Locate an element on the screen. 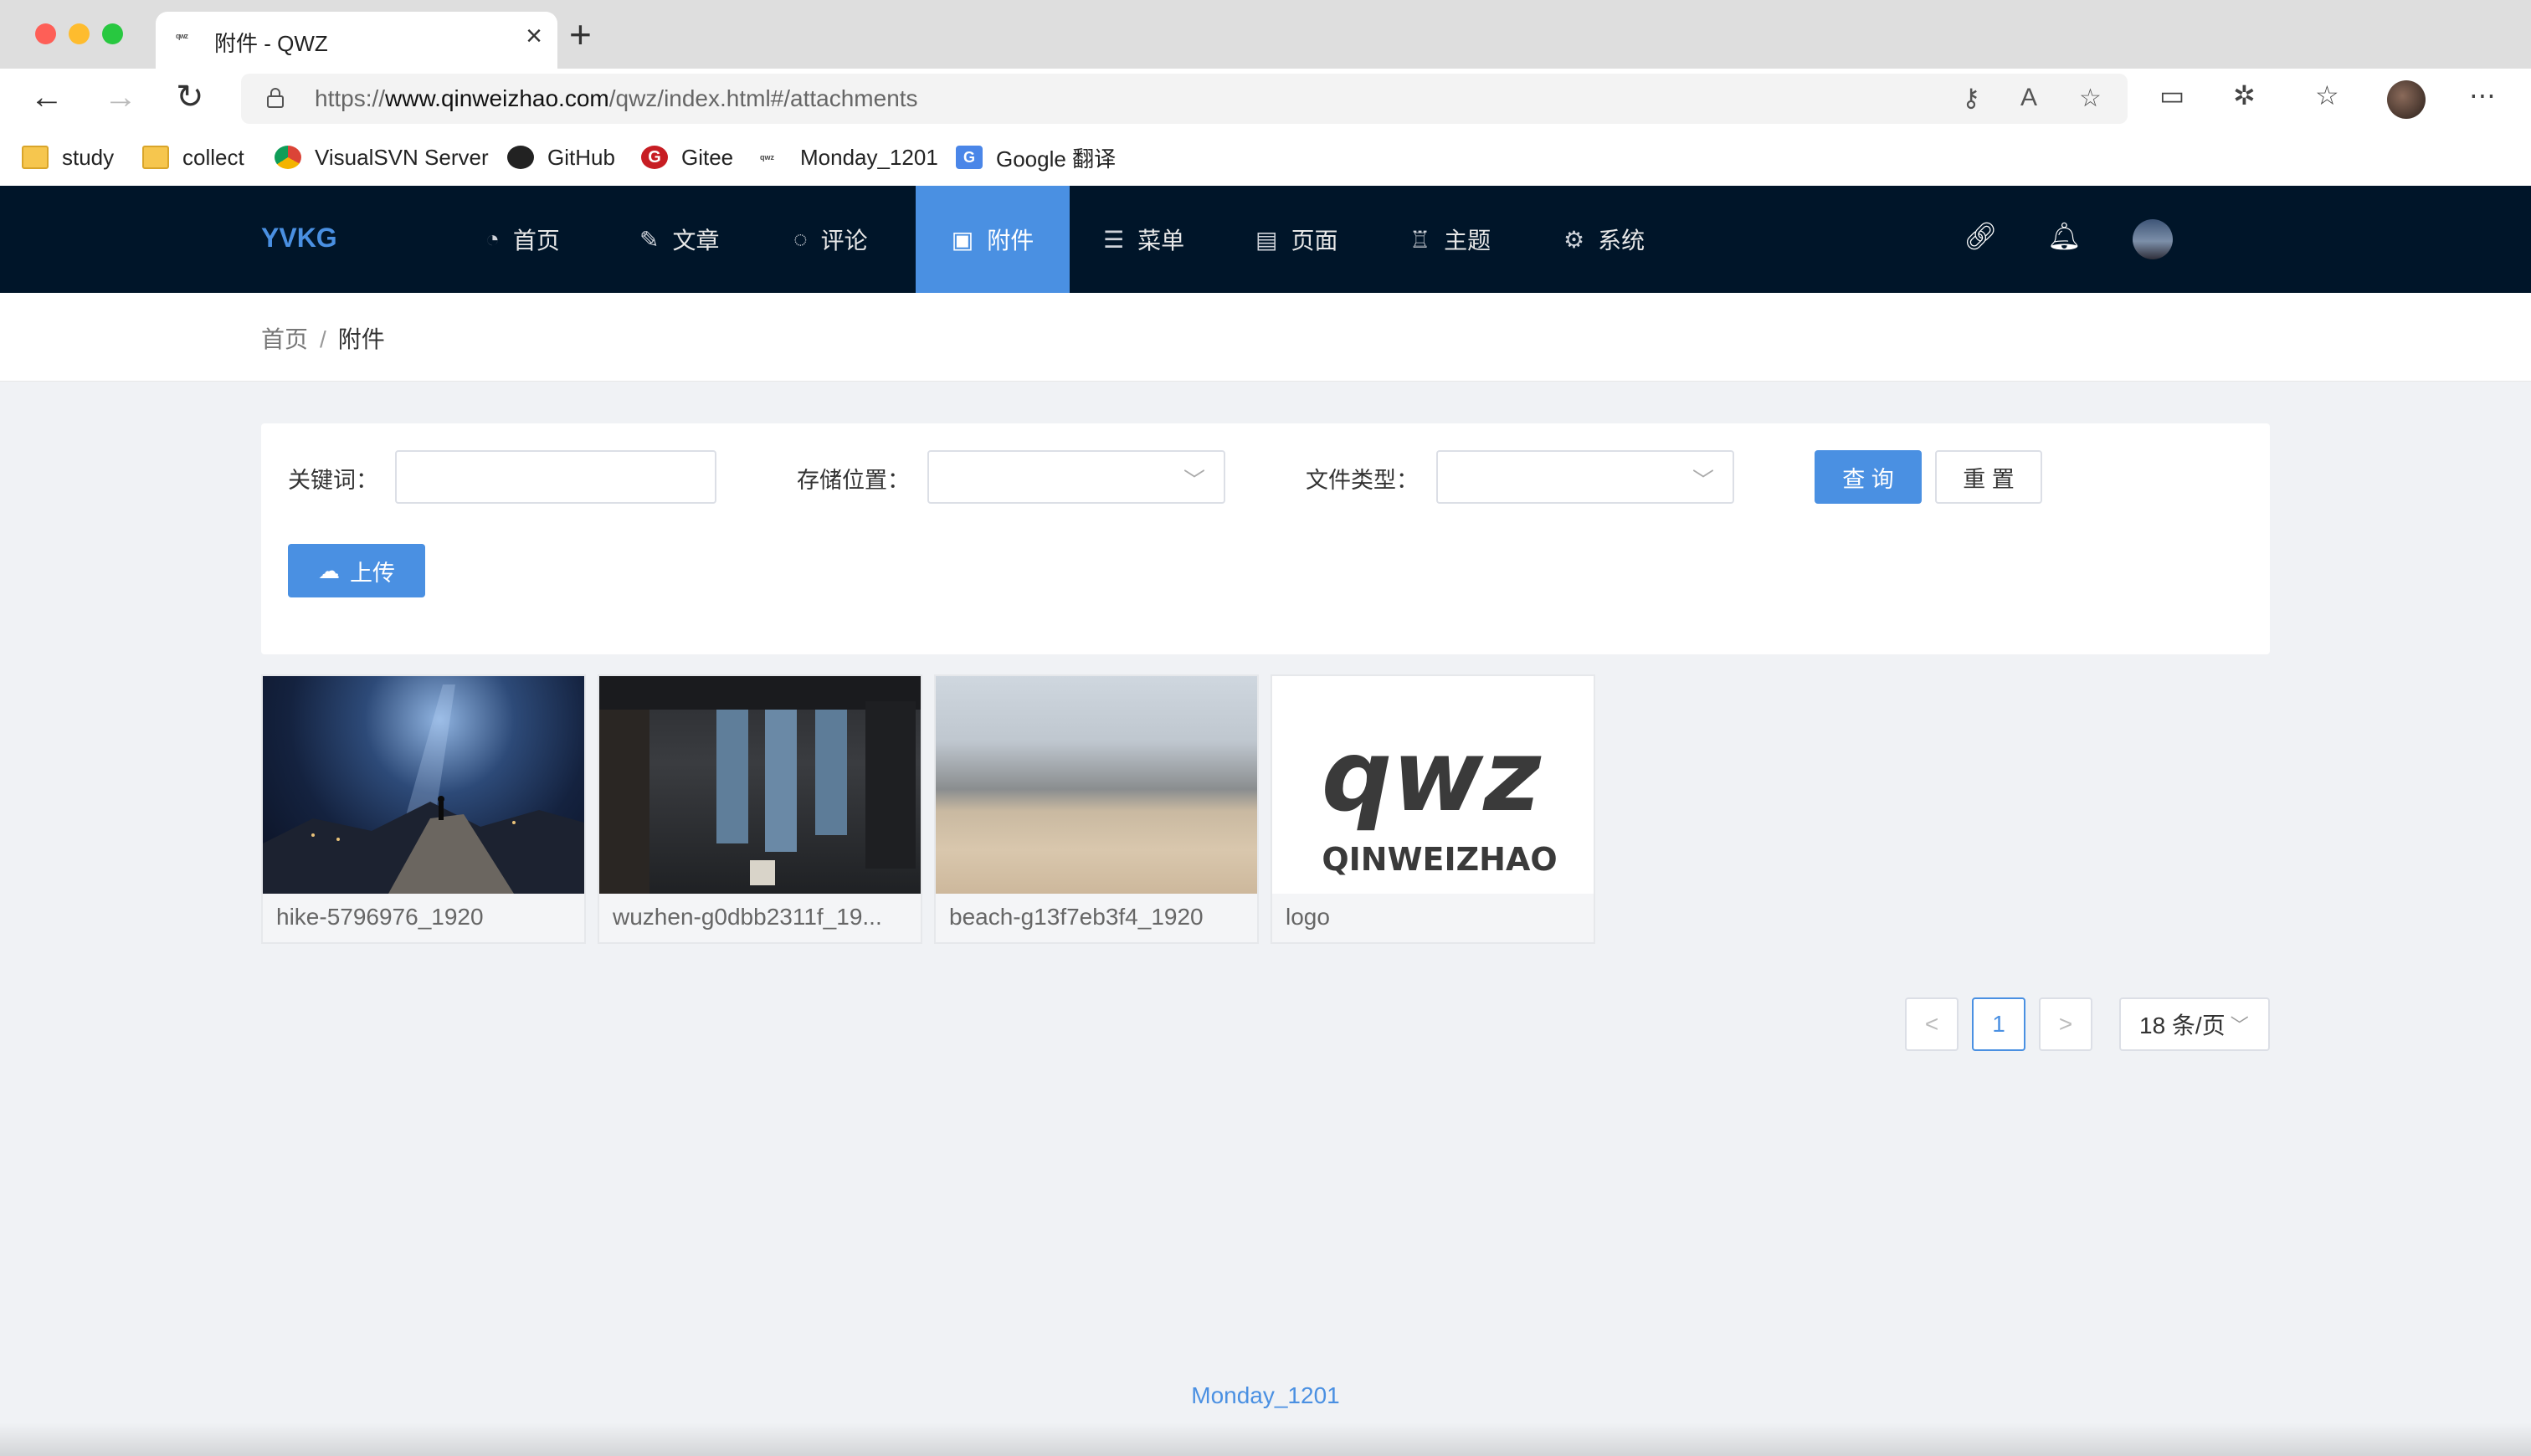 The width and height of the screenshot is (2531, 1456). filetype-label: 文件类型： is located at coordinates (1362, 481).